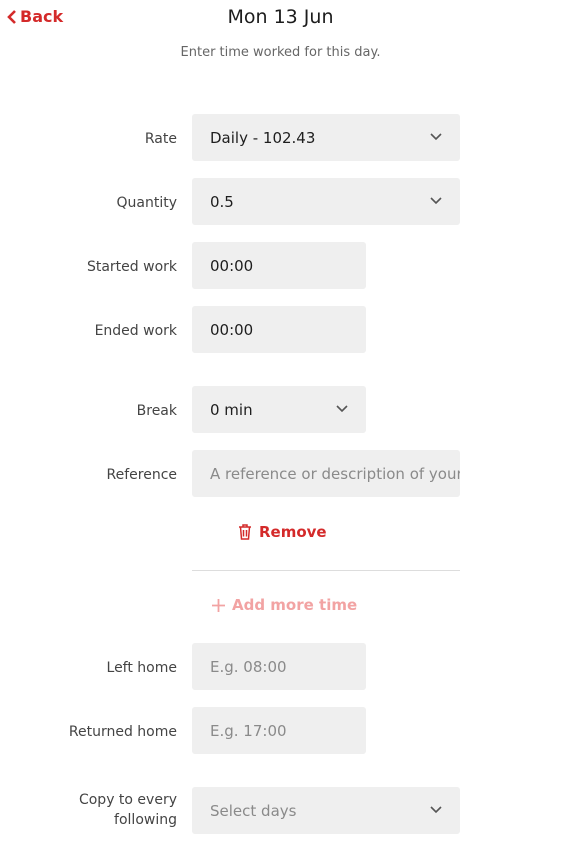 The image size is (561, 857). What do you see at coordinates (135, 331) in the screenshot?
I see `ended-work-label: Ended work` at bounding box center [135, 331].